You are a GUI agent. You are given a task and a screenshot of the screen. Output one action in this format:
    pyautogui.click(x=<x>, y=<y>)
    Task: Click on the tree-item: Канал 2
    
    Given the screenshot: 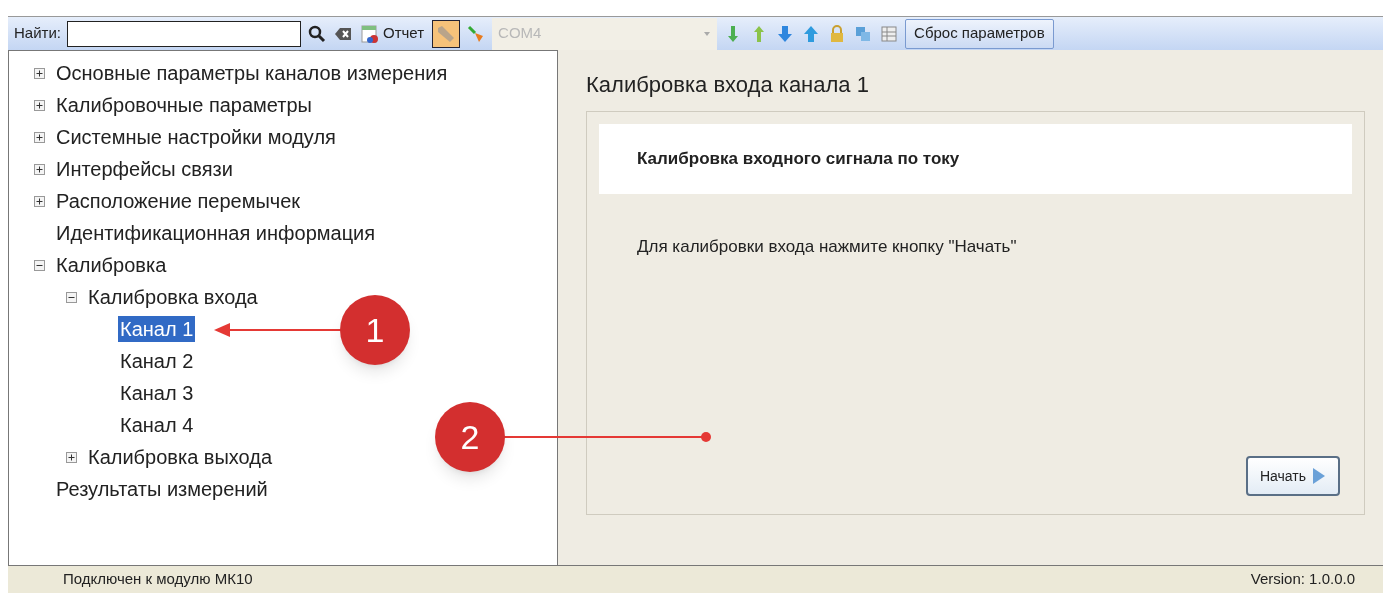 What is the action you would take?
    pyautogui.click(x=157, y=361)
    